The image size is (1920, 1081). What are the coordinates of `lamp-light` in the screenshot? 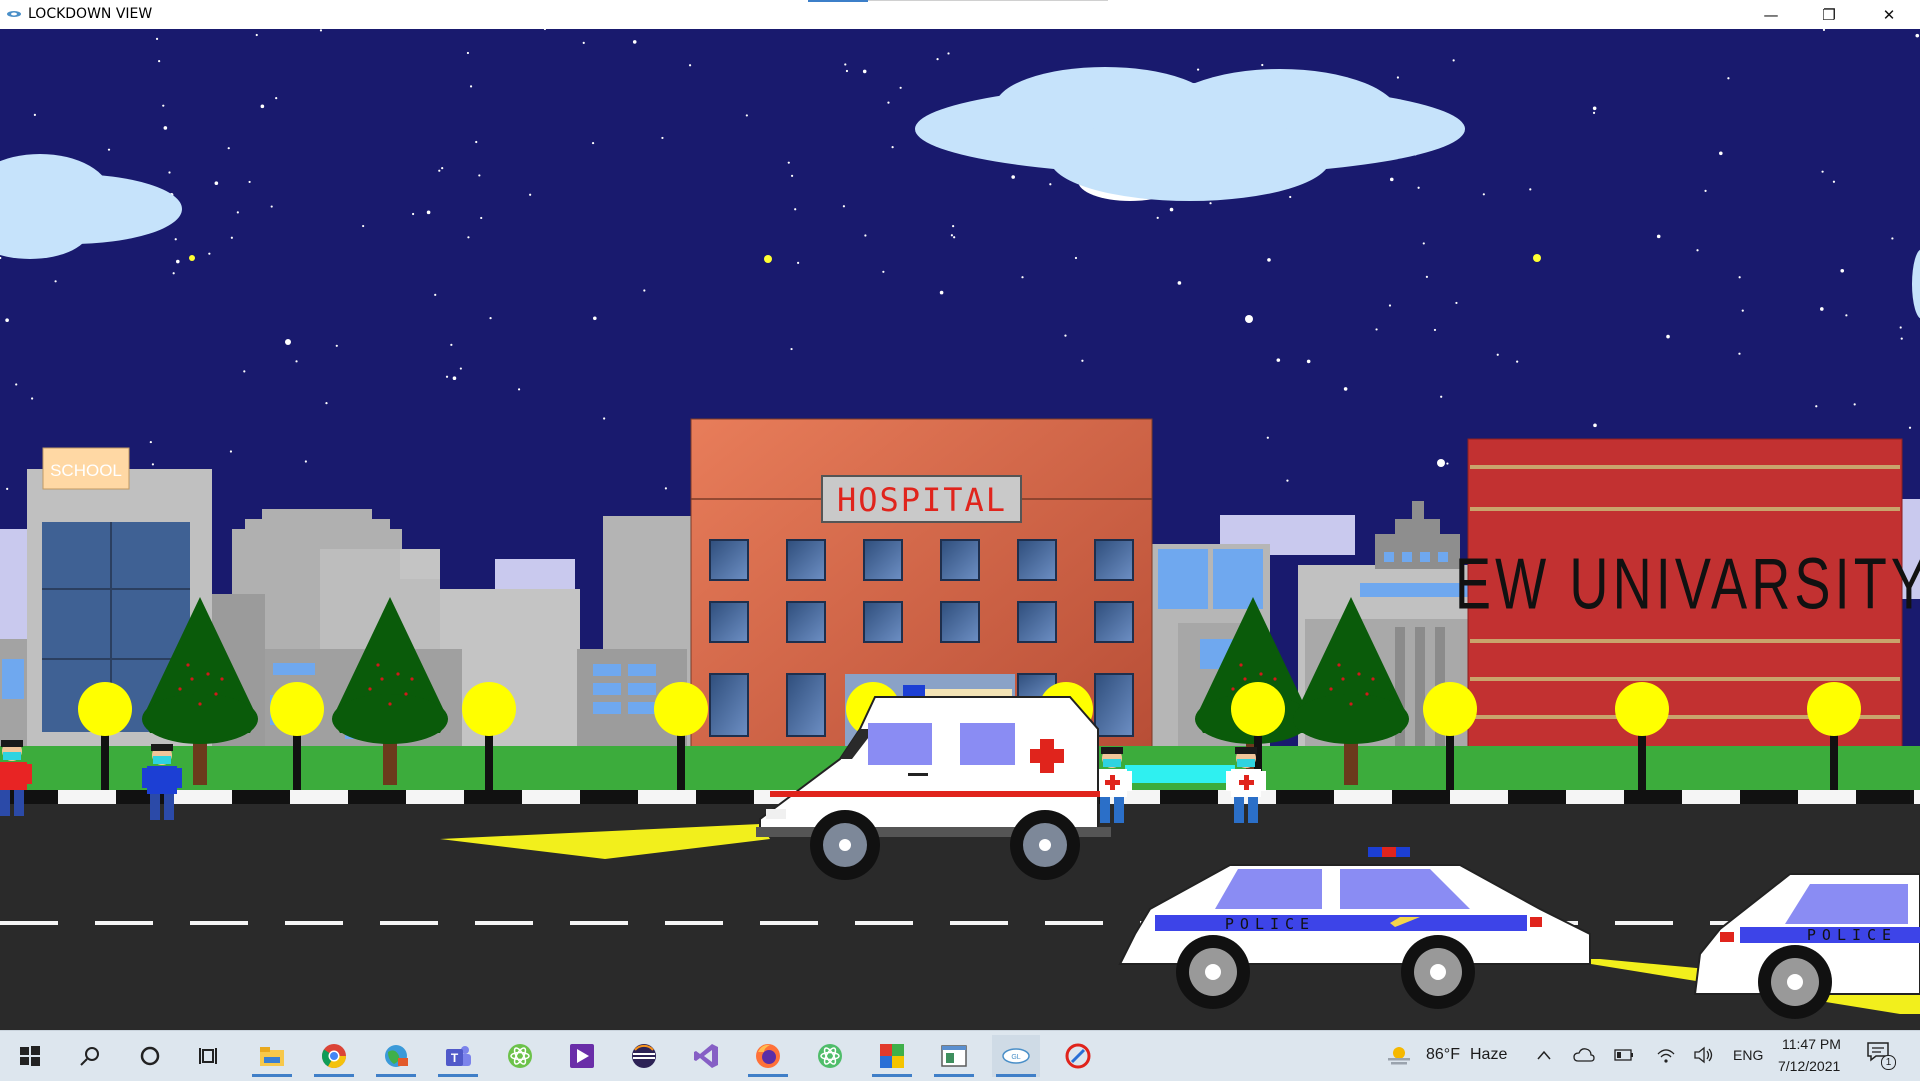 It's located at (489, 709).